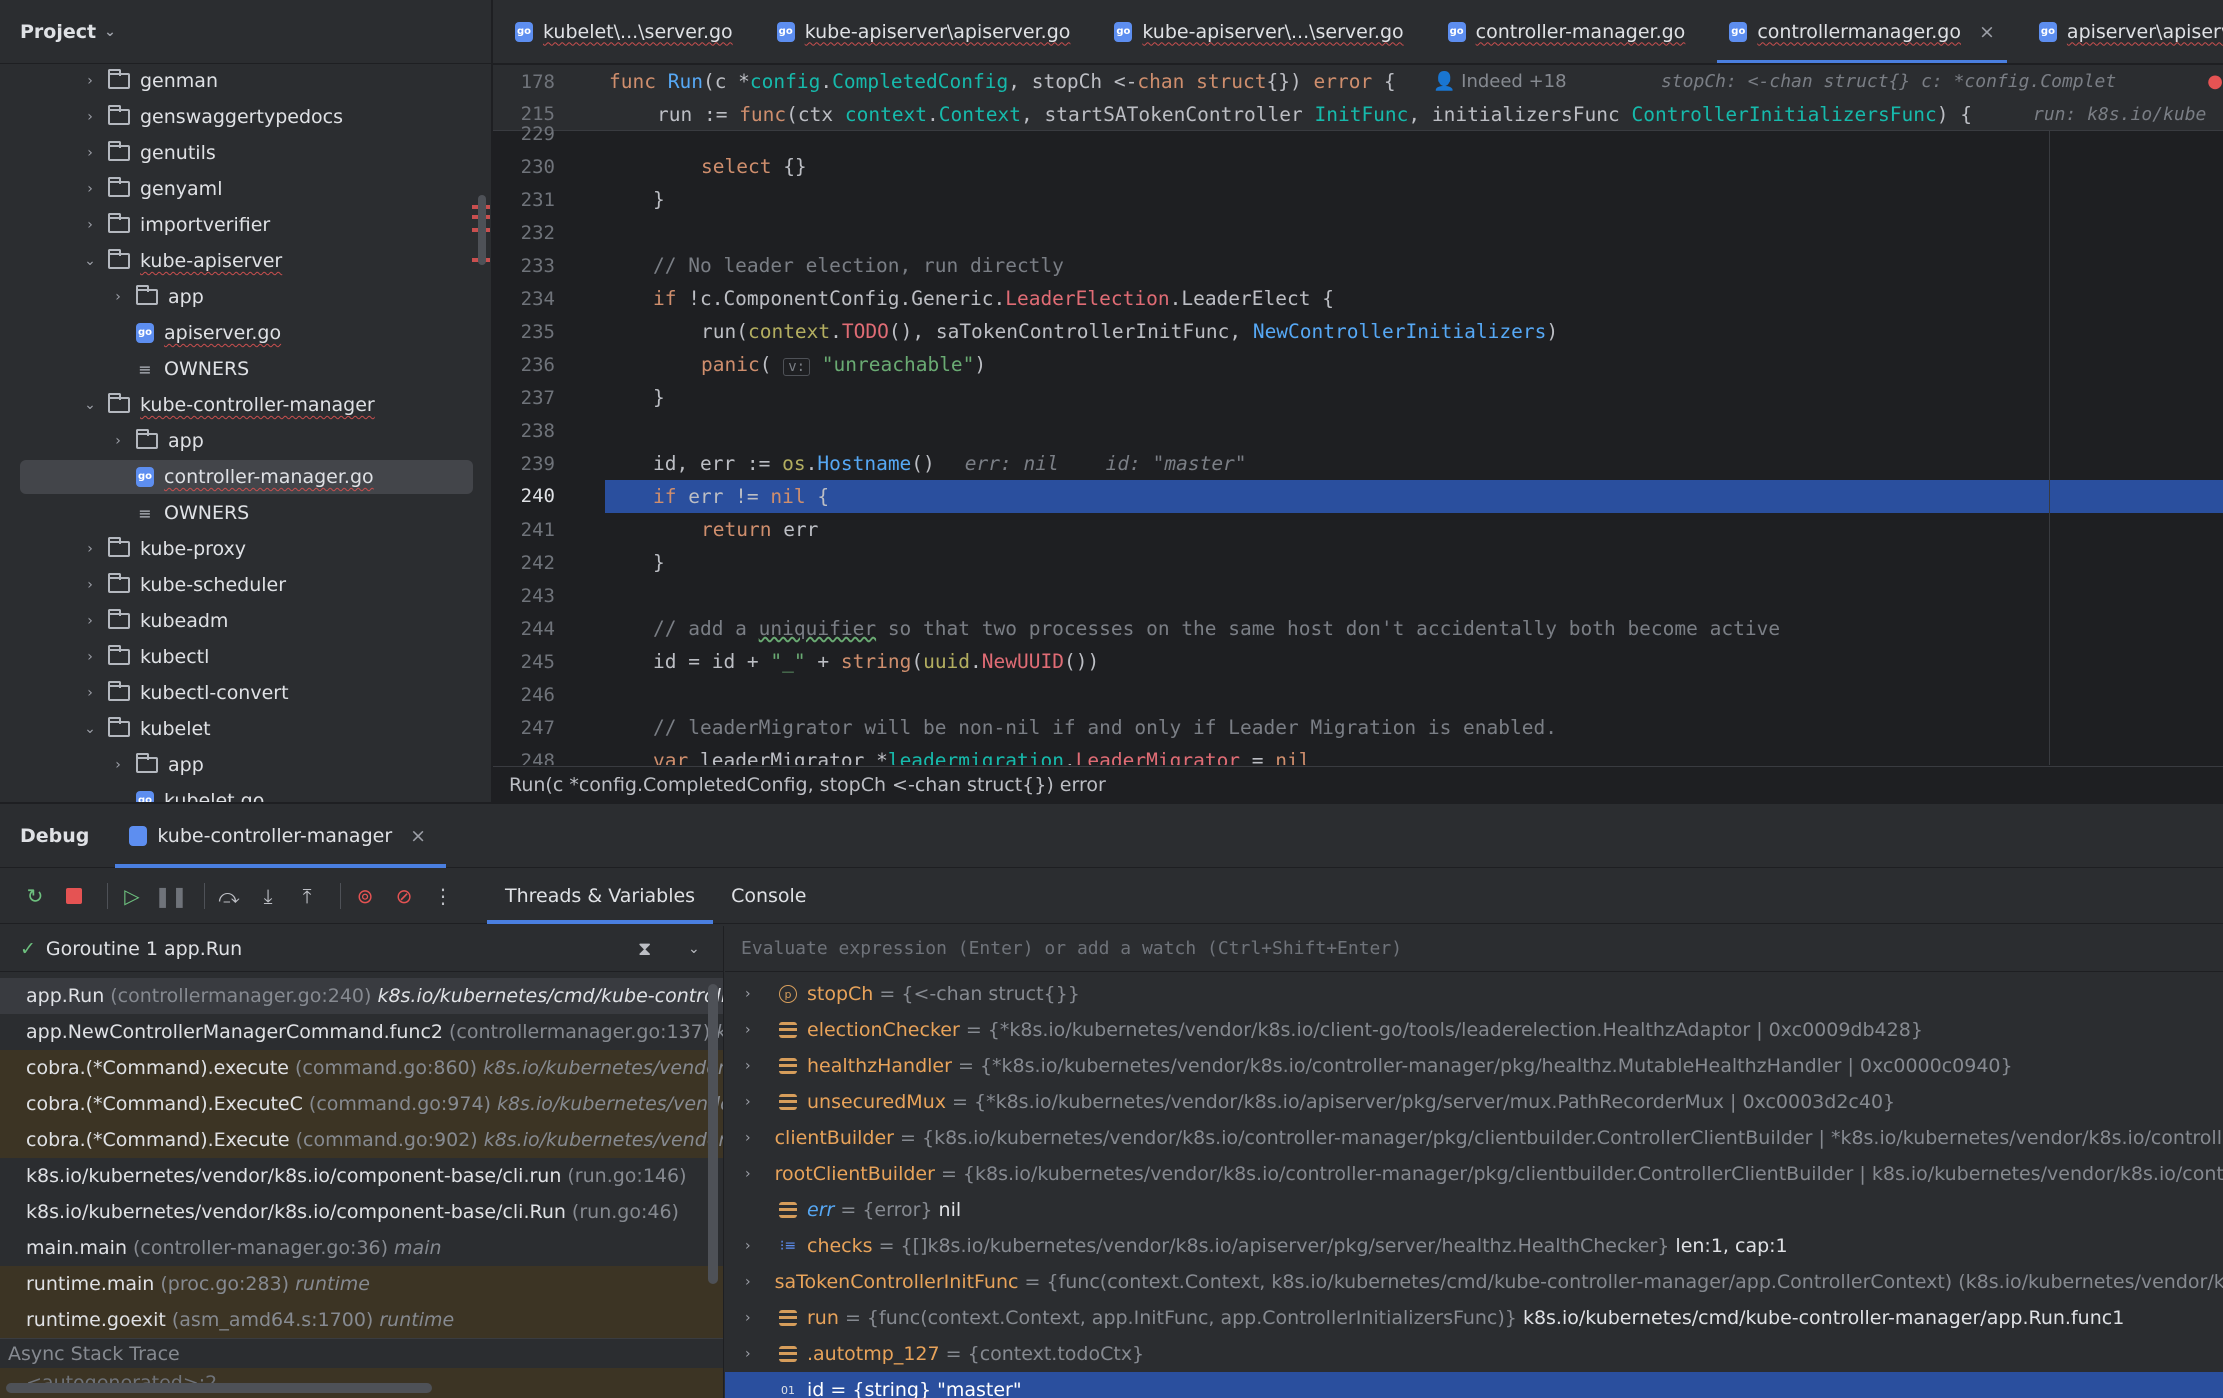  I want to click on tree-item: › genman, so click(245, 81).